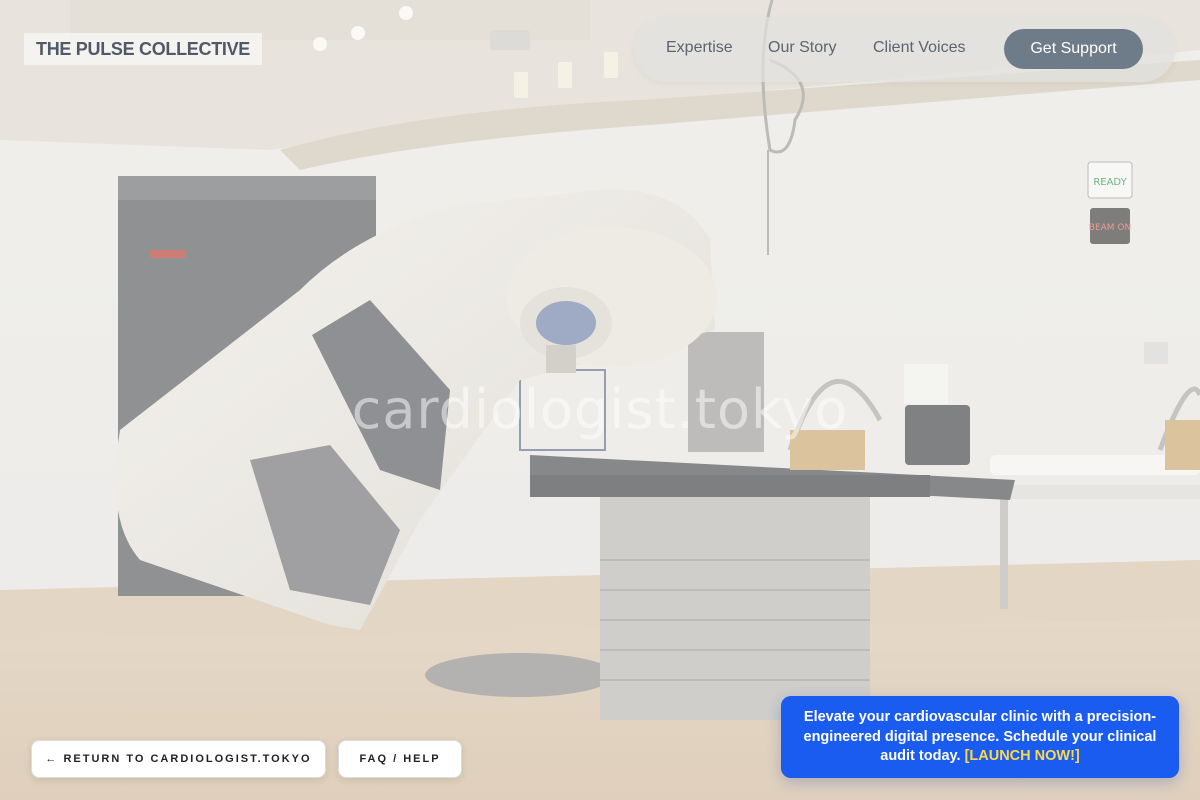 The width and height of the screenshot is (1200, 800). What do you see at coordinates (400, 759) in the screenshot?
I see `faq-help-button: FAQ / HELP` at bounding box center [400, 759].